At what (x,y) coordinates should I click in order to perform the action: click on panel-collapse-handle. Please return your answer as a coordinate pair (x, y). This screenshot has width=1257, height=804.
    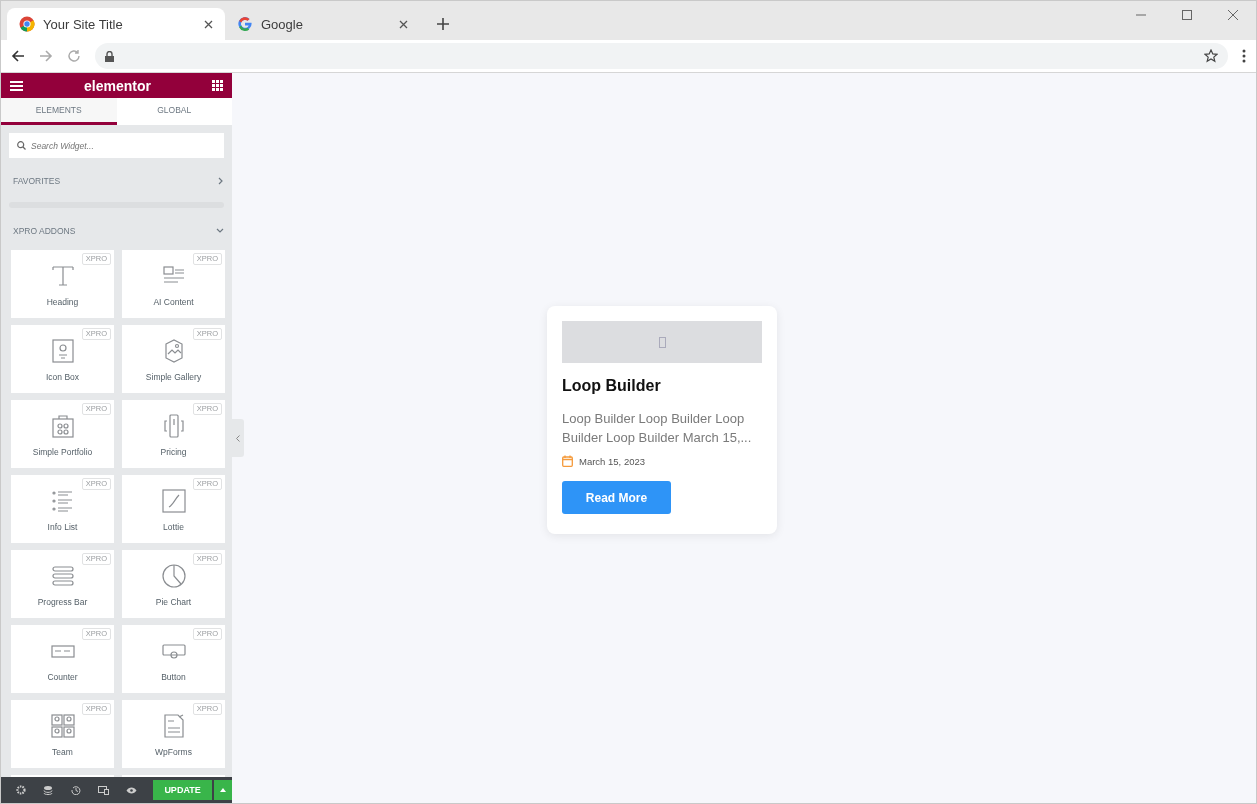
    Looking at the image, I should click on (238, 438).